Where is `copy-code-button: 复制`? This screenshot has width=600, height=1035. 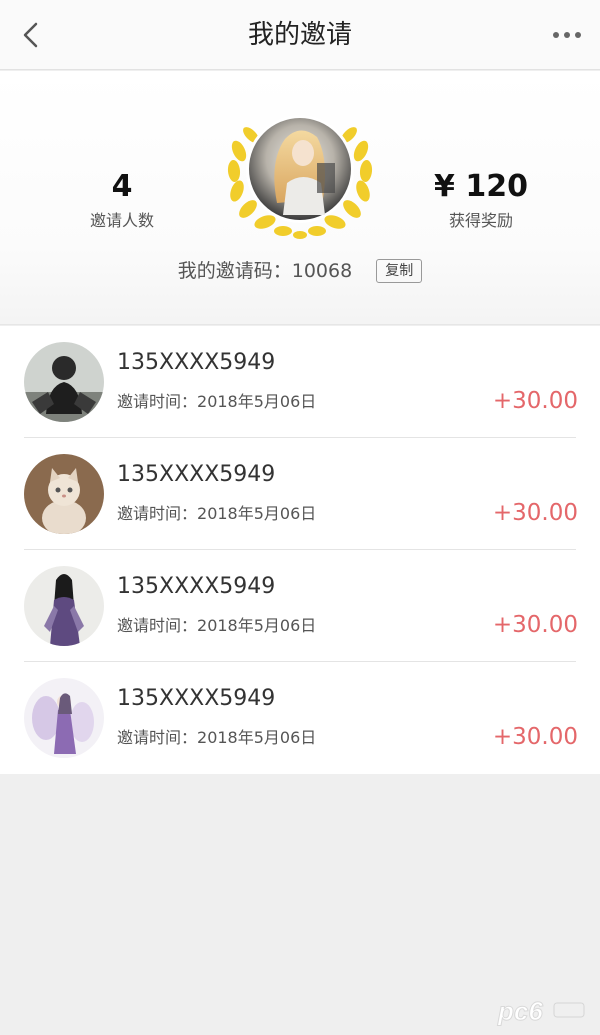
copy-code-button: 复制 is located at coordinates (399, 271).